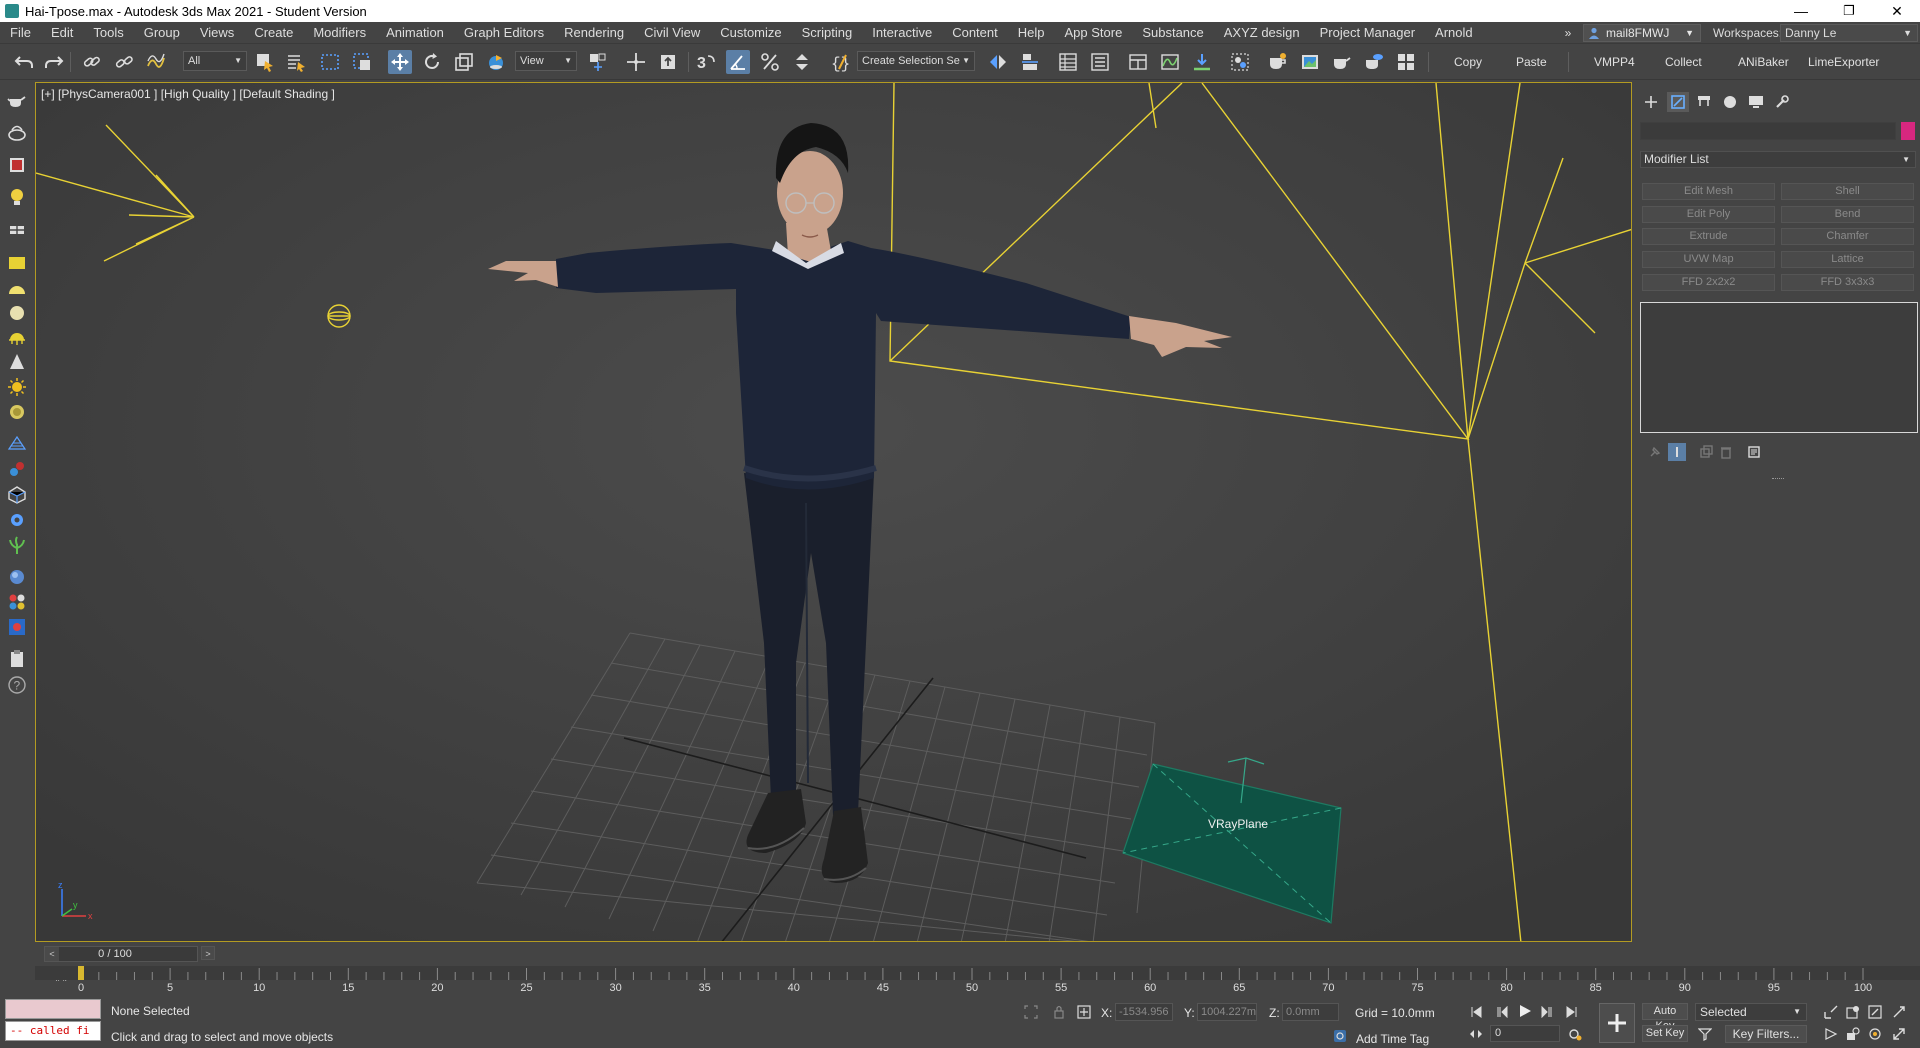  Describe the element at coordinates (1847, 236) in the screenshot. I see `modifier-chamfer-button: Chamfer` at that location.